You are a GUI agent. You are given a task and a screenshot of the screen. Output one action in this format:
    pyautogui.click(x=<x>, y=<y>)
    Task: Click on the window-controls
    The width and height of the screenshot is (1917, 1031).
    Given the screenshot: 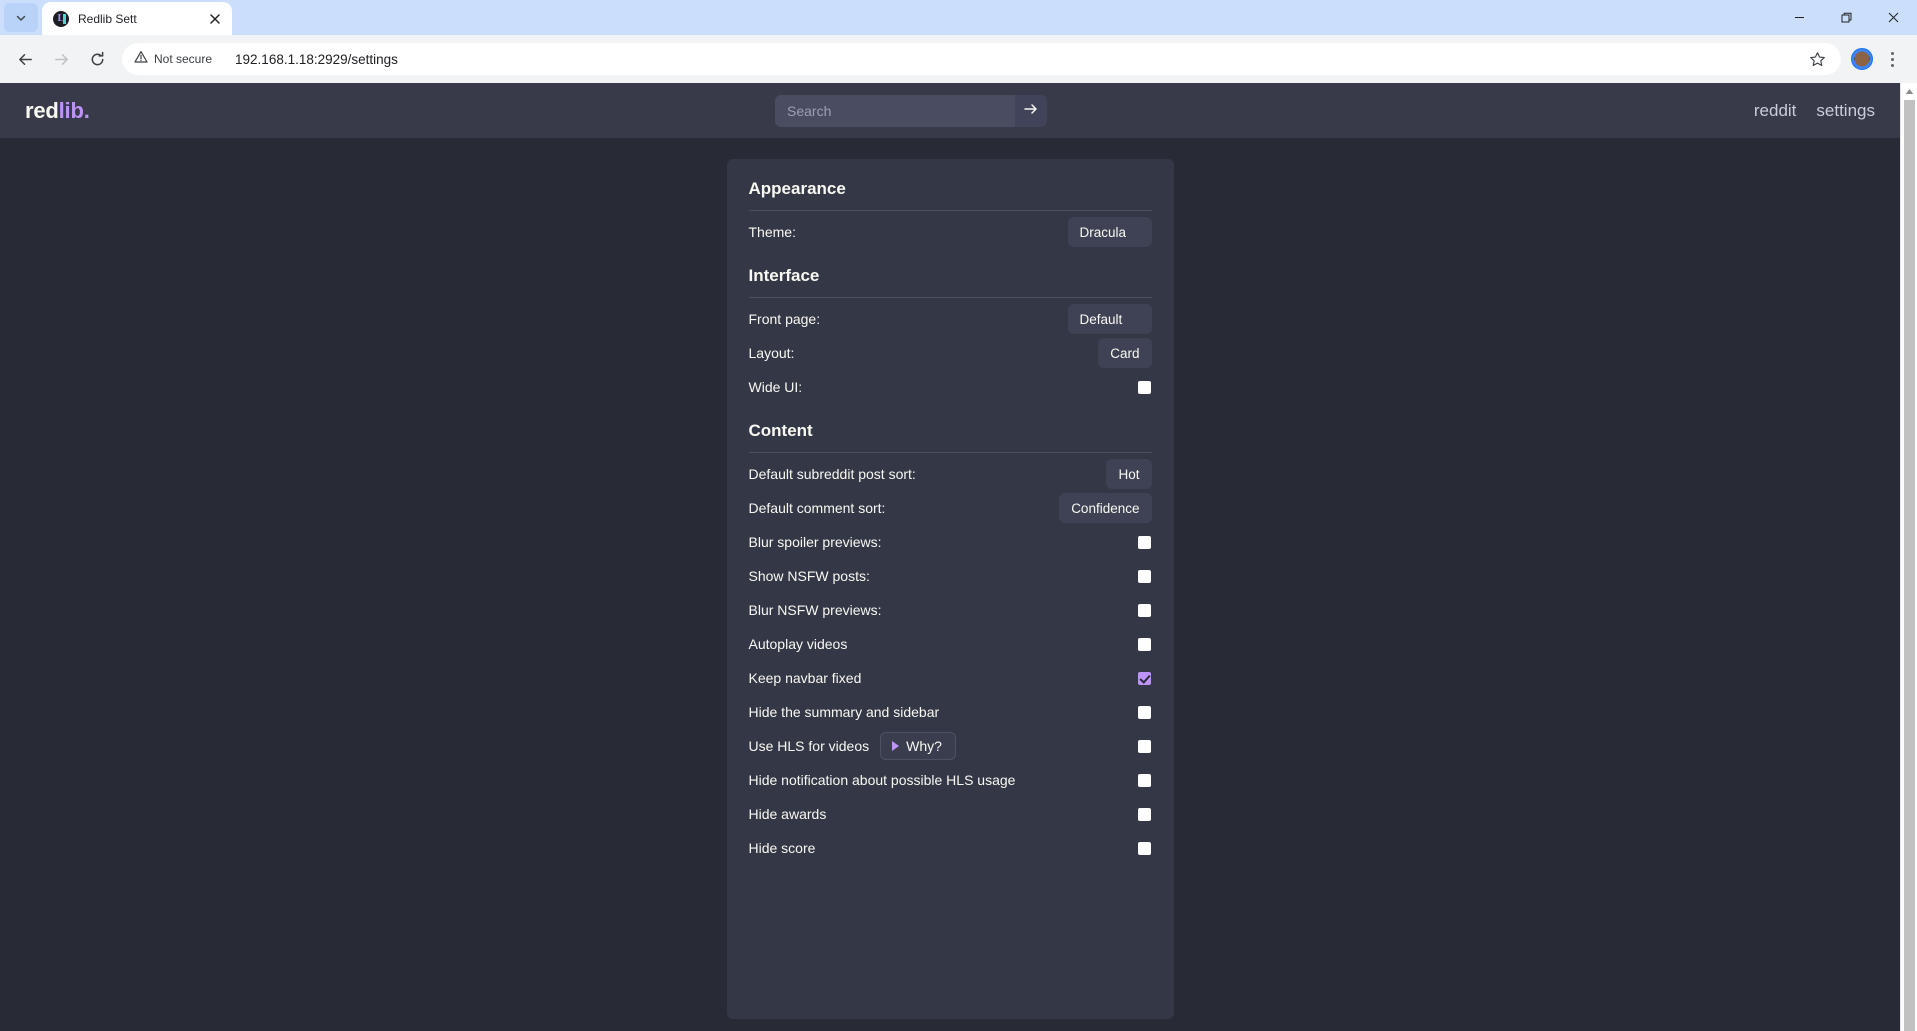 What is the action you would take?
    pyautogui.click(x=1846, y=17)
    